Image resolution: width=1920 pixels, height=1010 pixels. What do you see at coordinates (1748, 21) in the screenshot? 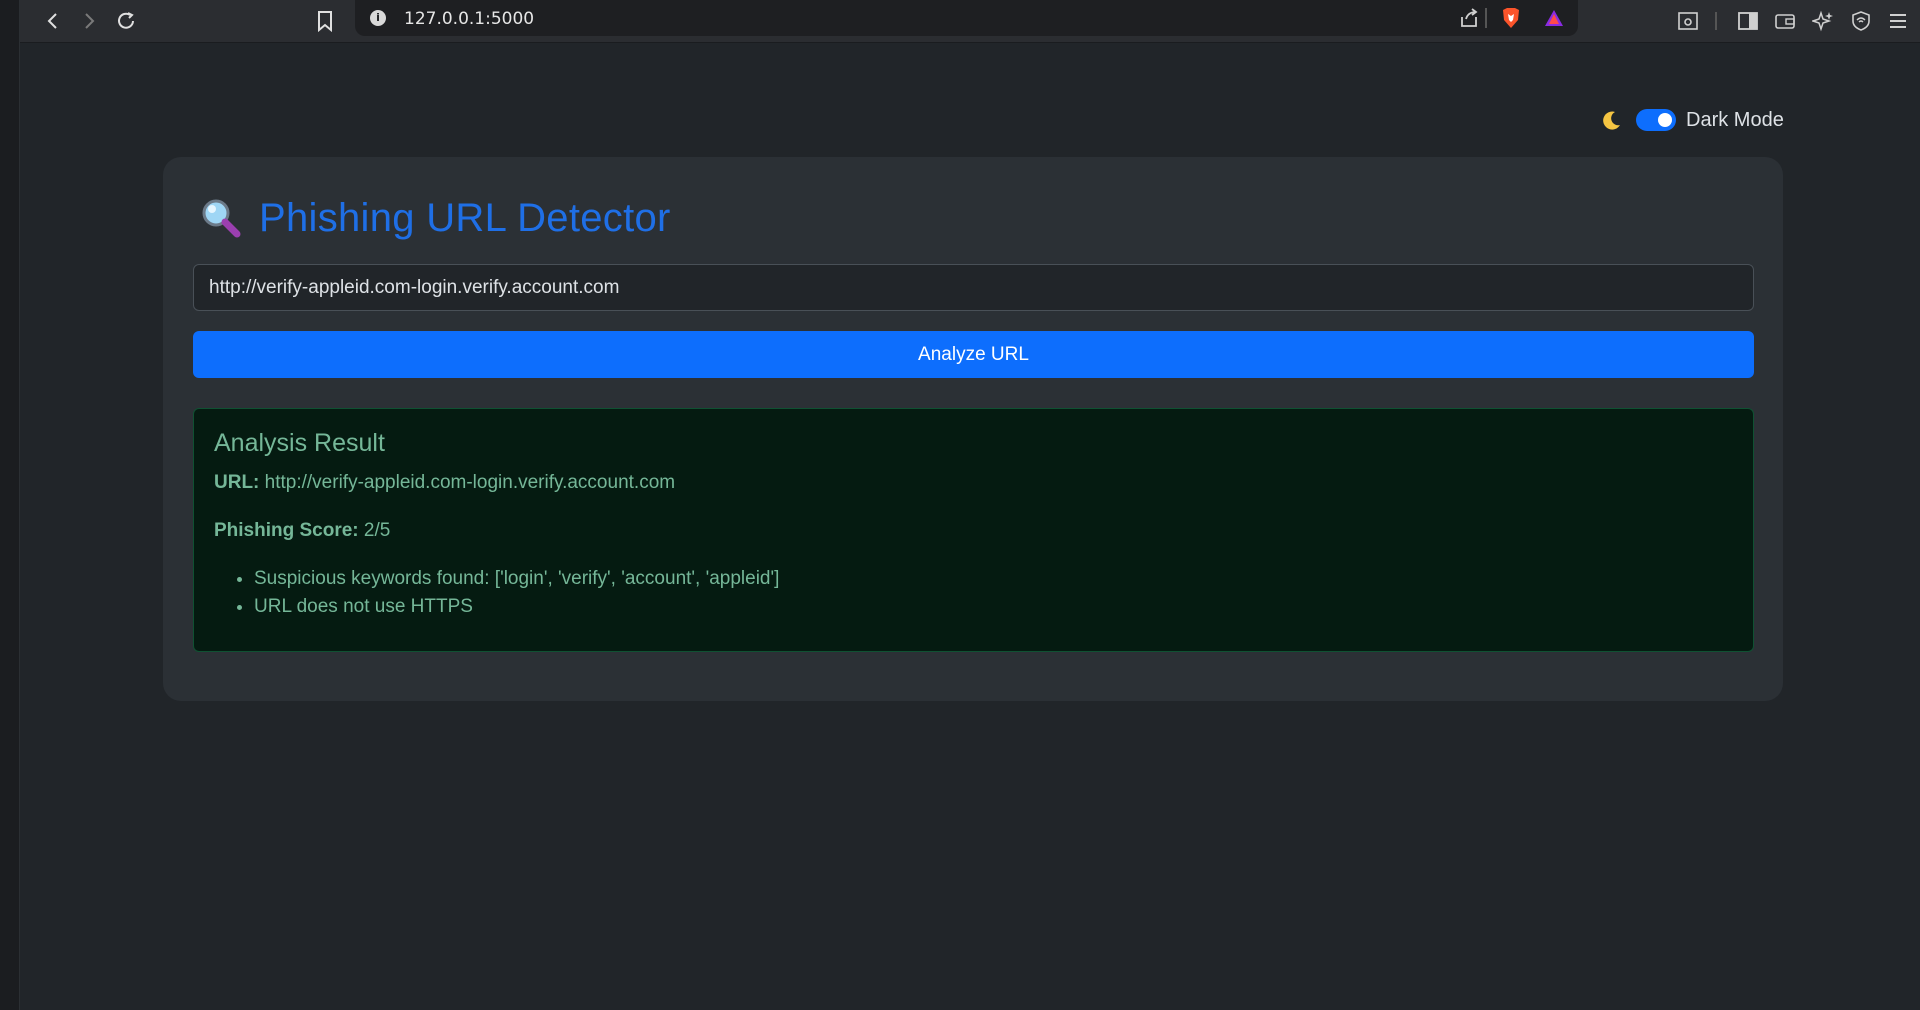
I see `sidebar-icon` at bounding box center [1748, 21].